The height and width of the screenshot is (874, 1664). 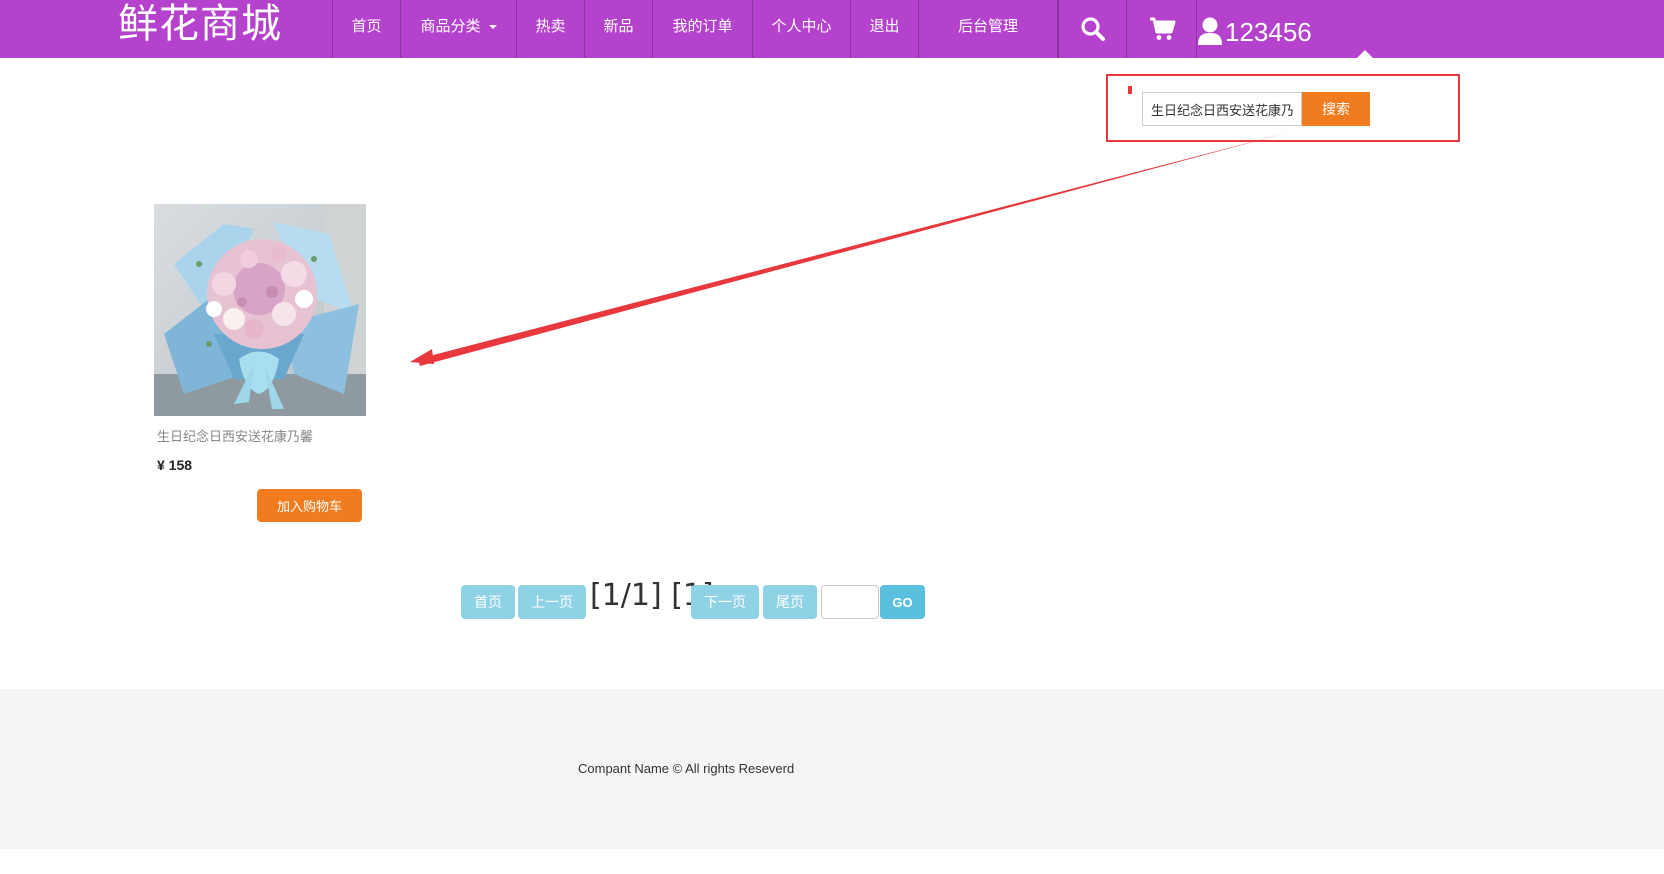 I want to click on nav-home: 首页, so click(x=366, y=29).